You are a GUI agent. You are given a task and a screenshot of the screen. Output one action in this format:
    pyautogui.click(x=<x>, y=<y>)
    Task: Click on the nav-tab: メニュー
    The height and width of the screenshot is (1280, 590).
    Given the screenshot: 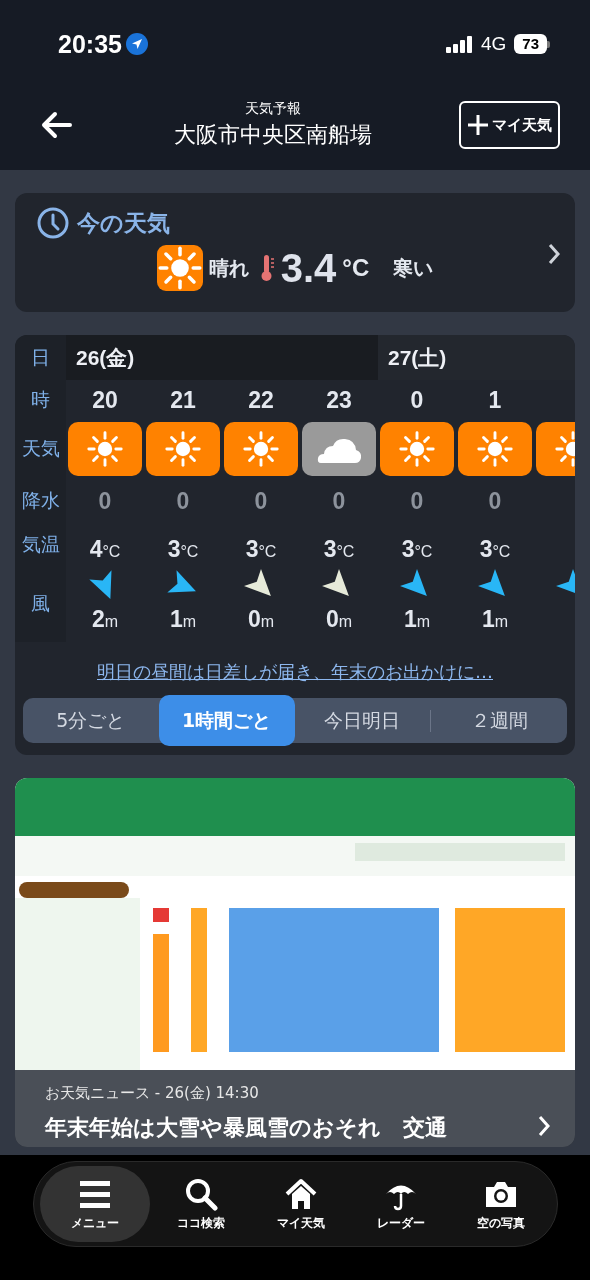 What is the action you would take?
    pyautogui.click(x=94, y=1204)
    